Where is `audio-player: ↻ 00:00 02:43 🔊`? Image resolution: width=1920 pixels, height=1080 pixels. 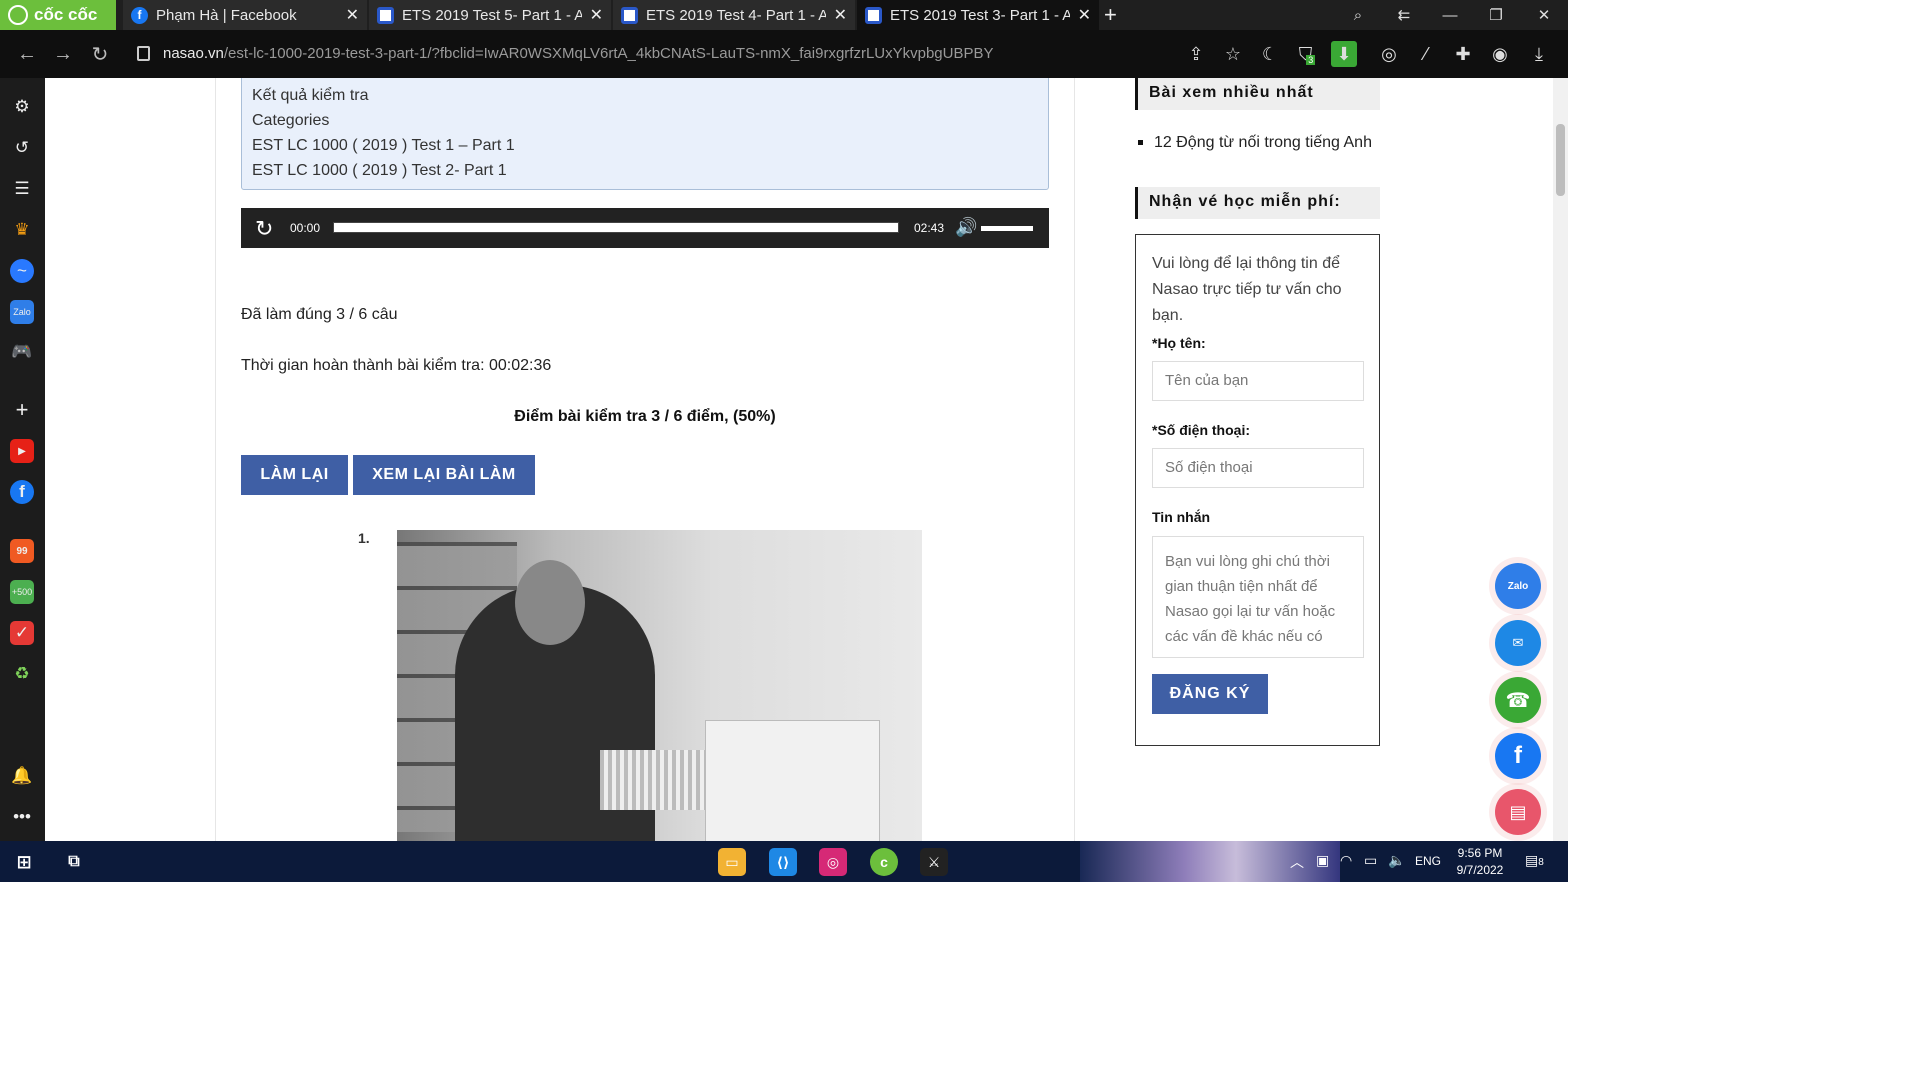 audio-player: ↻ 00:00 02:43 🔊 is located at coordinates (645, 228).